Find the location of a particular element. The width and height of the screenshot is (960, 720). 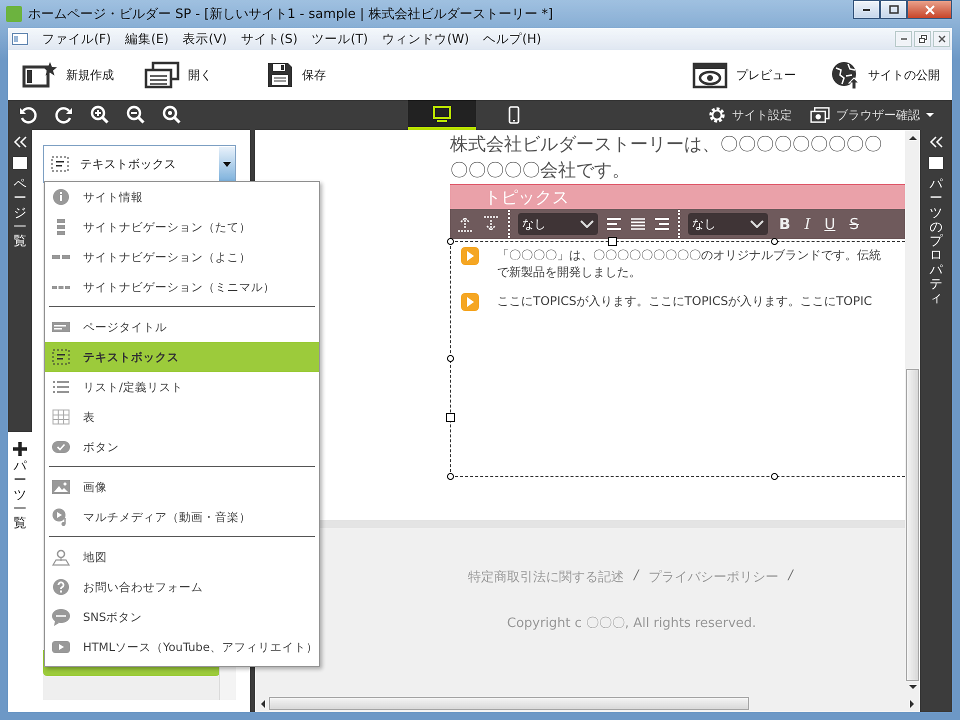

menu-item: お問い合わせフォーム is located at coordinates (182, 587).